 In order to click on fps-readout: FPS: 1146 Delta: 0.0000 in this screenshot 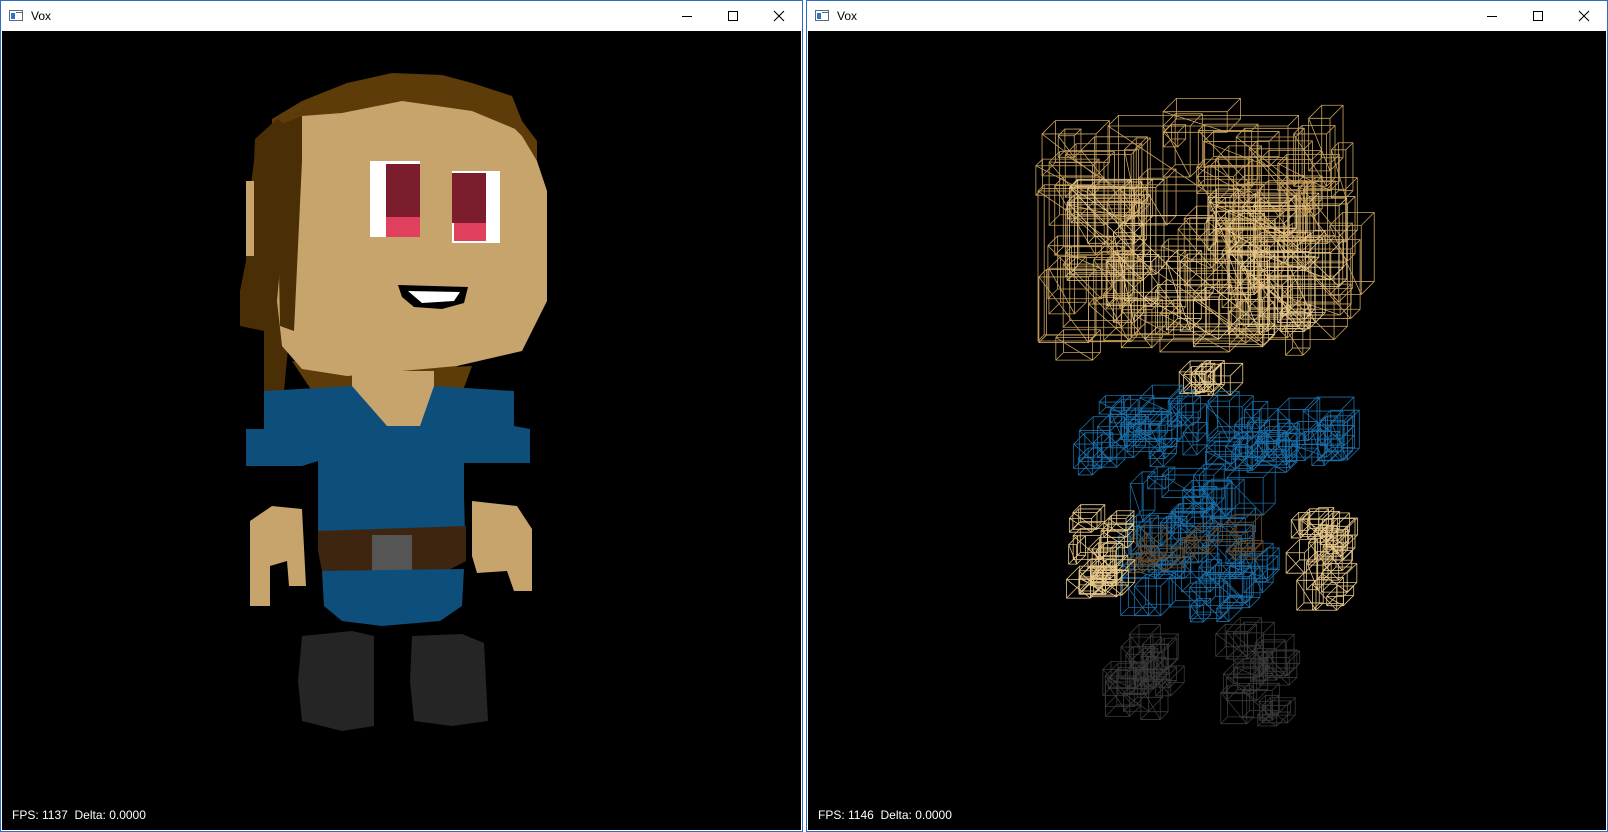, I will do `click(885, 815)`.